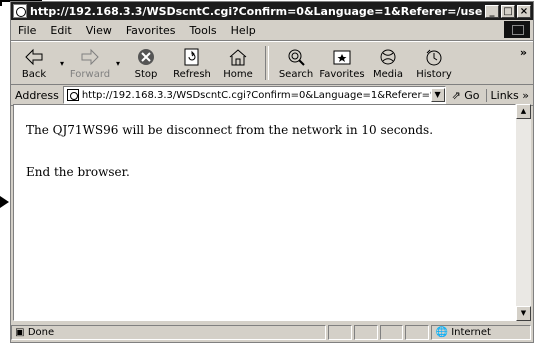 Image resolution: width=537 pixels, height=345 pixels. Describe the element at coordinates (296, 57) in the screenshot. I see `search-icon` at that location.